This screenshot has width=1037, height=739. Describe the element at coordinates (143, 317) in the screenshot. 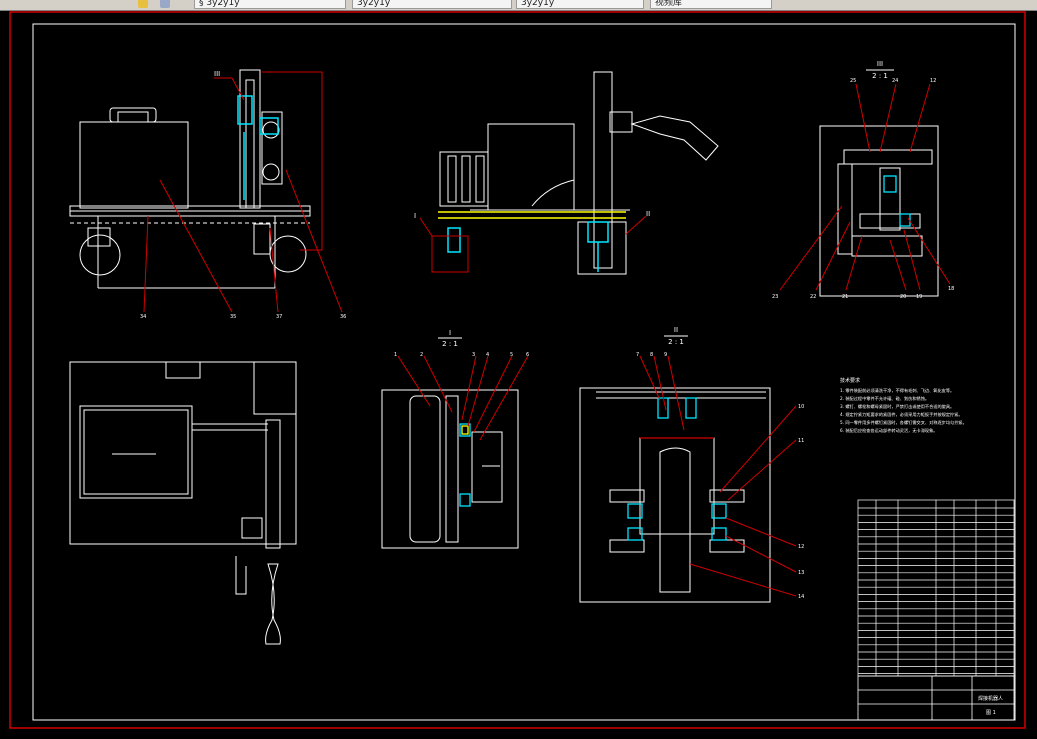

I see `svg-text: 34` at that location.